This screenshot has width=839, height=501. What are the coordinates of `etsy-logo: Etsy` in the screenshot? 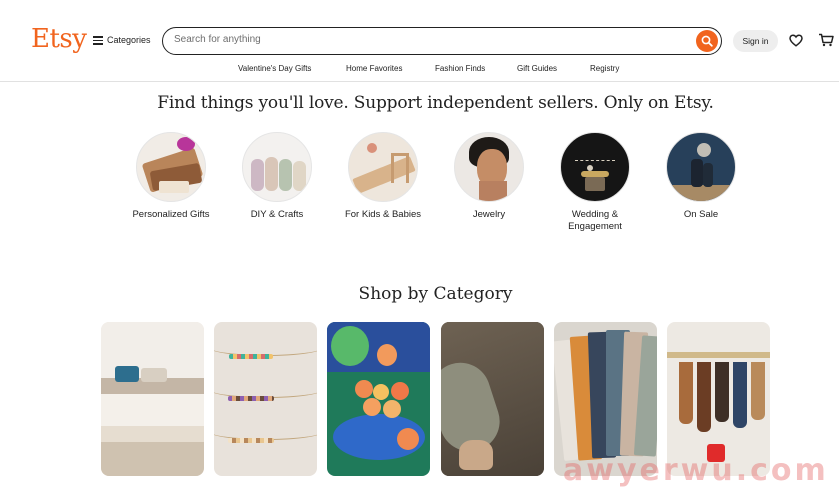 It's located at (59, 39).